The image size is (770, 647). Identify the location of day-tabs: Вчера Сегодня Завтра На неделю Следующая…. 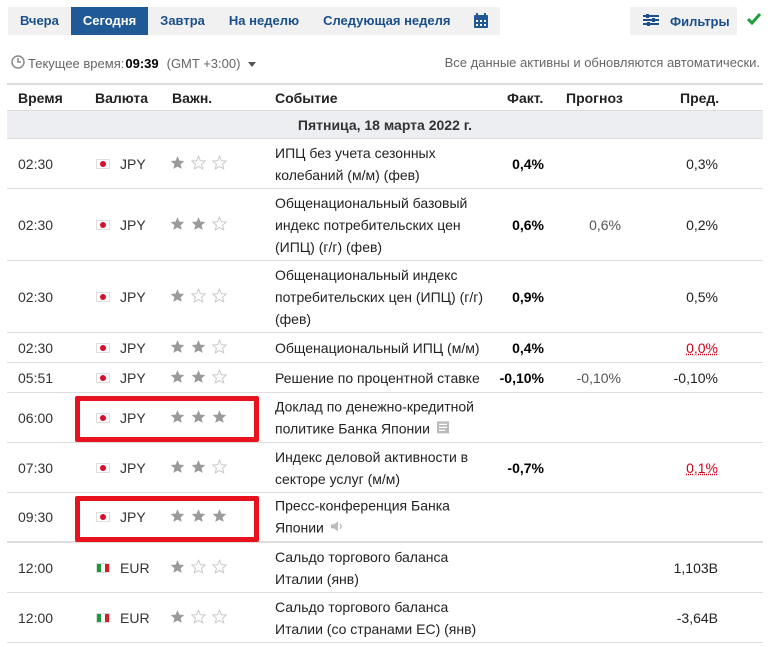
(254, 21).